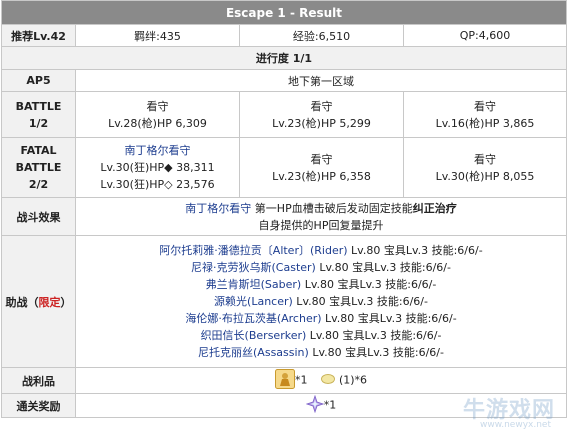 The image size is (567, 440). Describe the element at coordinates (253, 352) in the screenshot. I see `servant-link: 尼托克丽丝(Assassin)` at that location.